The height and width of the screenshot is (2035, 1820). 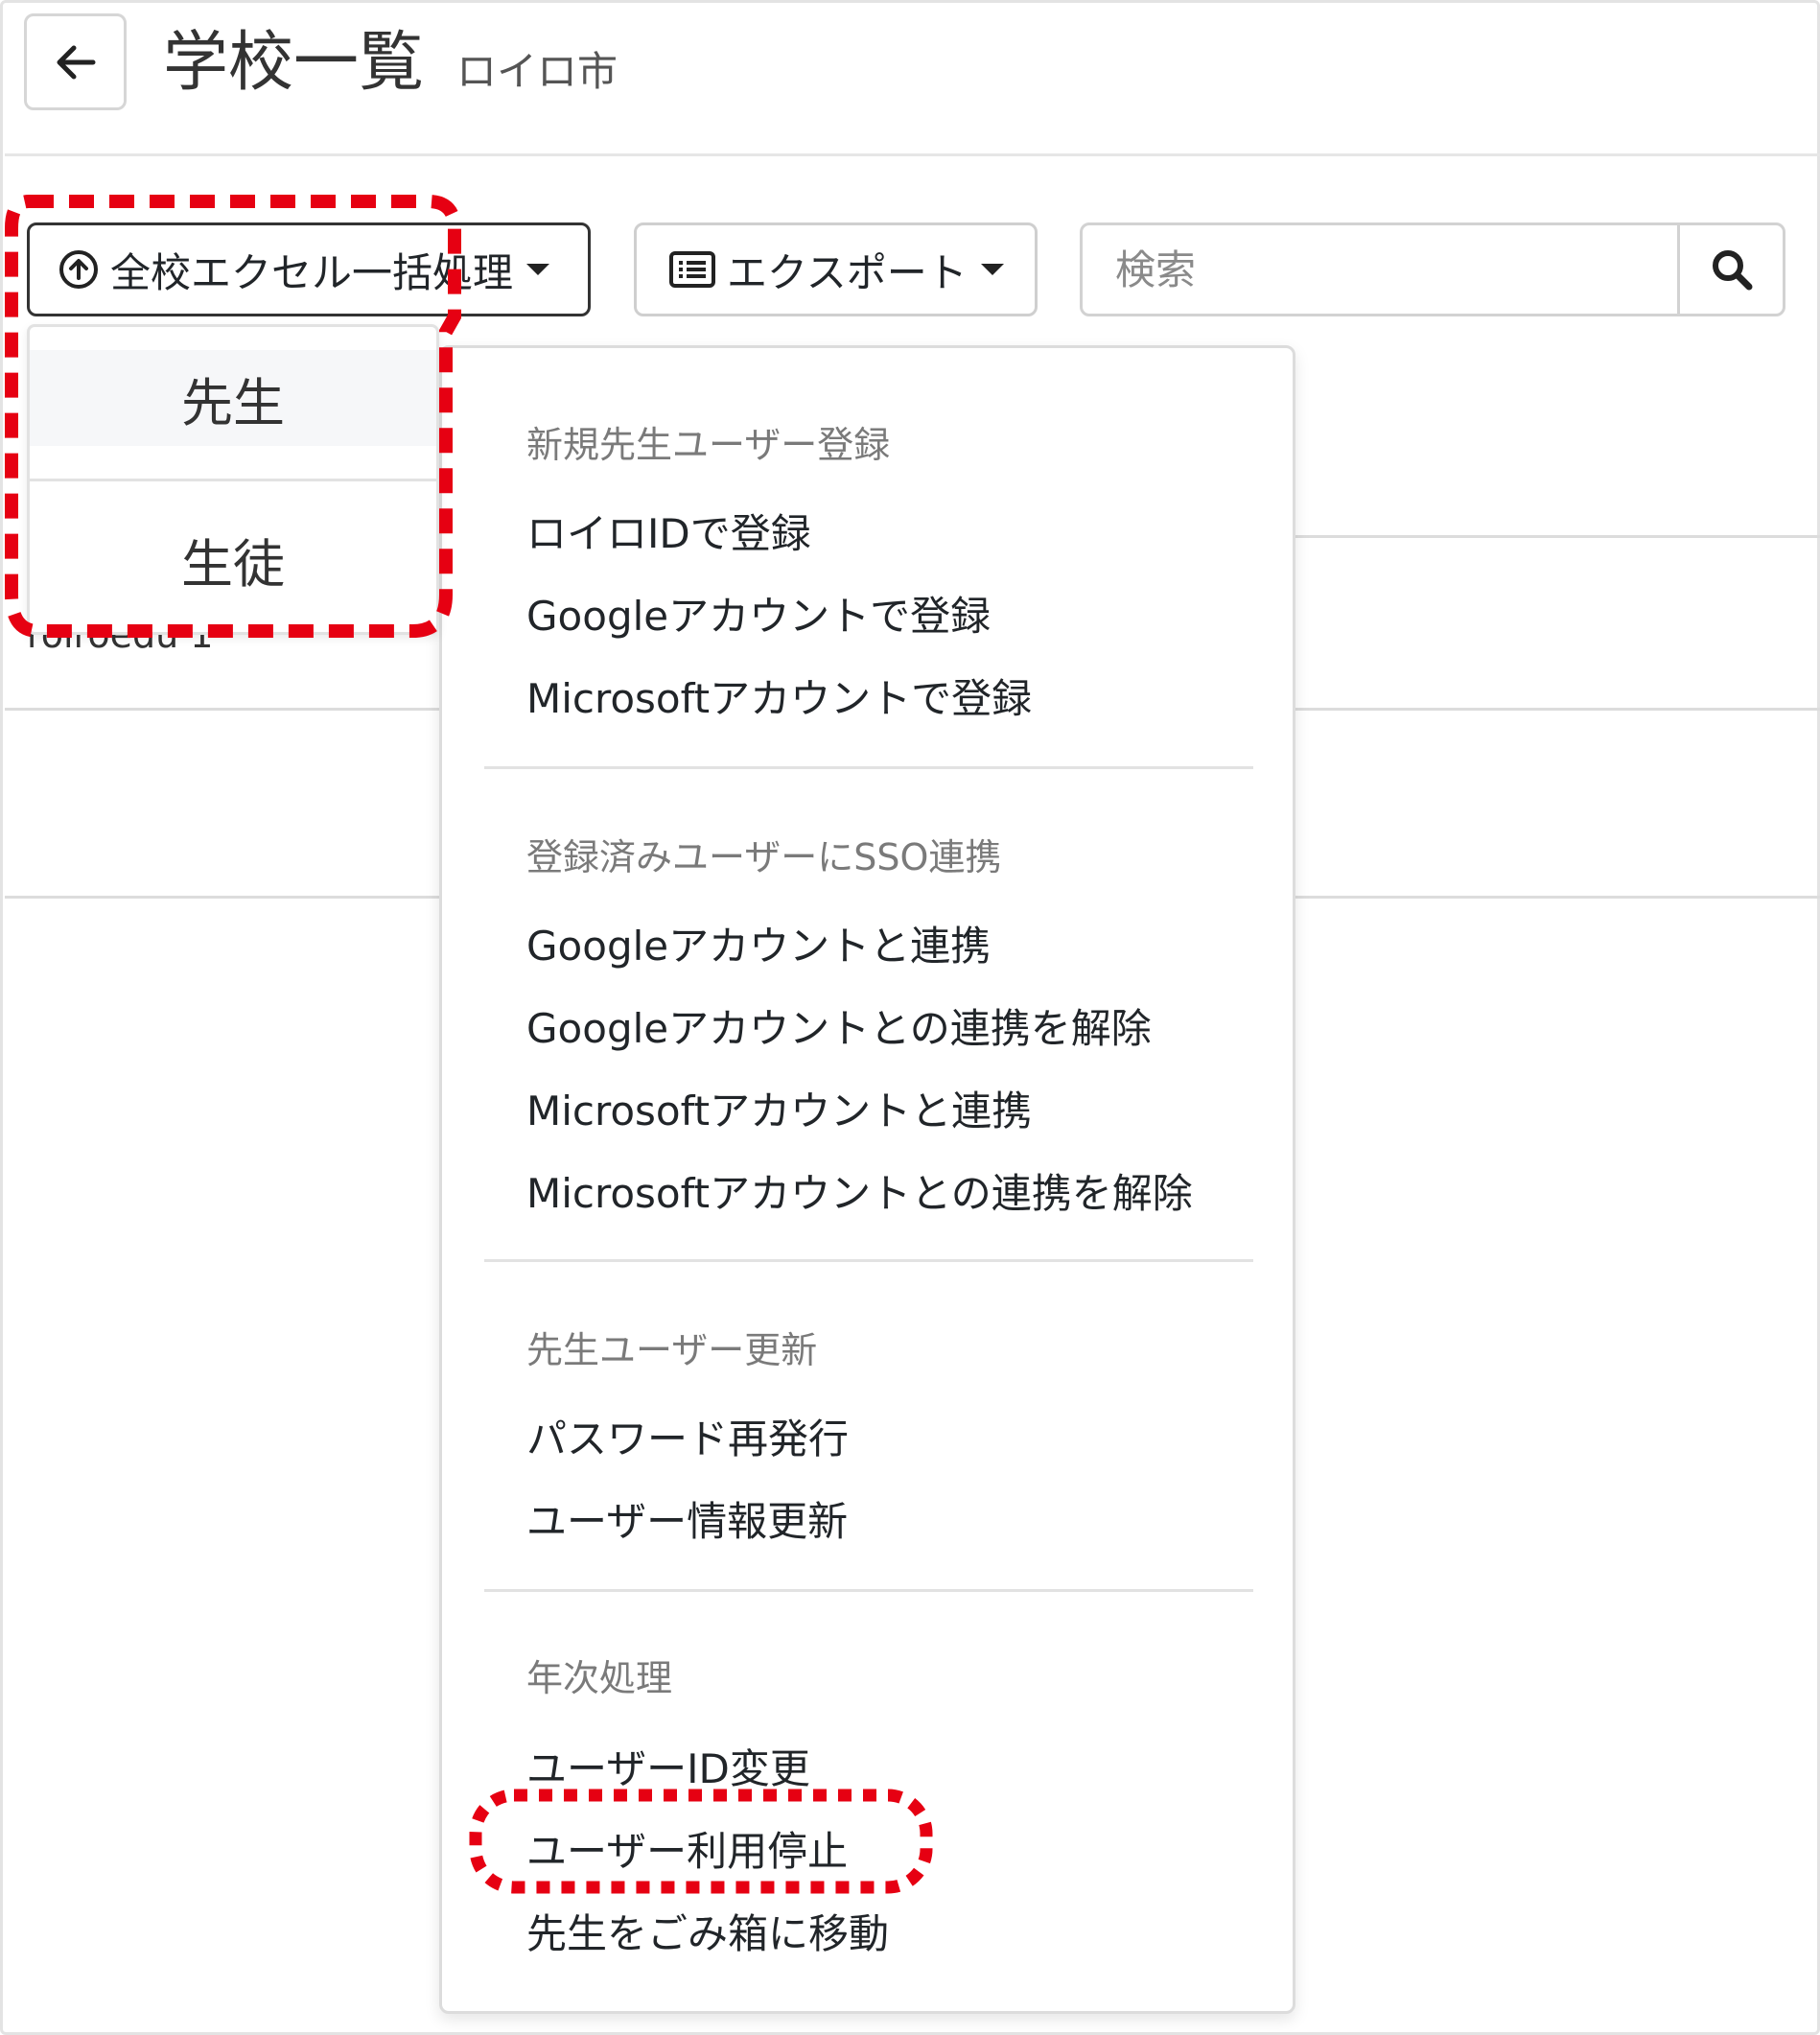 I want to click on menu-group-header: 先生ユーザー更新, so click(x=672, y=1350).